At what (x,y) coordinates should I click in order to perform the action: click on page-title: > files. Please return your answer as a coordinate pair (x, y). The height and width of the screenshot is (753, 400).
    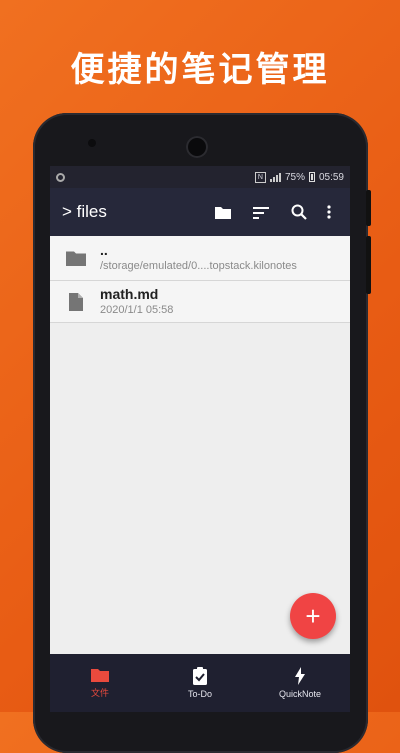
    Looking at the image, I should click on (84, 211).